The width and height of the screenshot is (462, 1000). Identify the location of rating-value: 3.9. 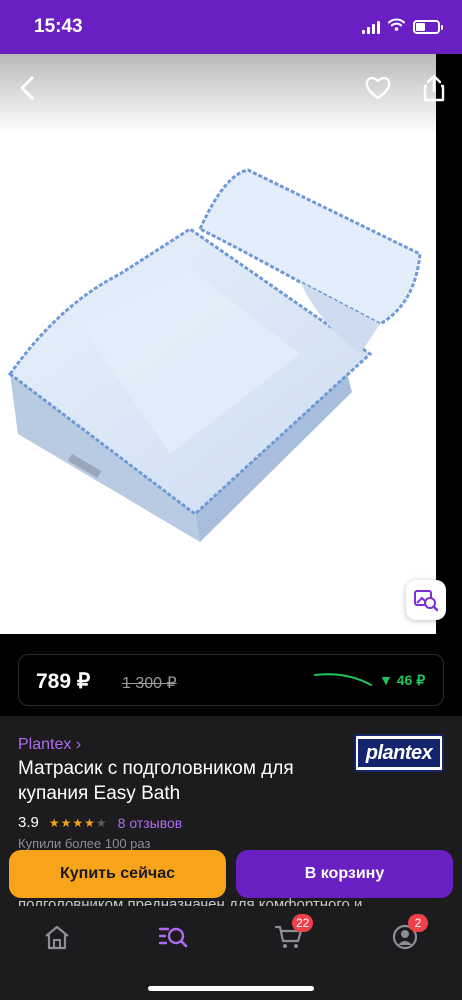
(28, 822).